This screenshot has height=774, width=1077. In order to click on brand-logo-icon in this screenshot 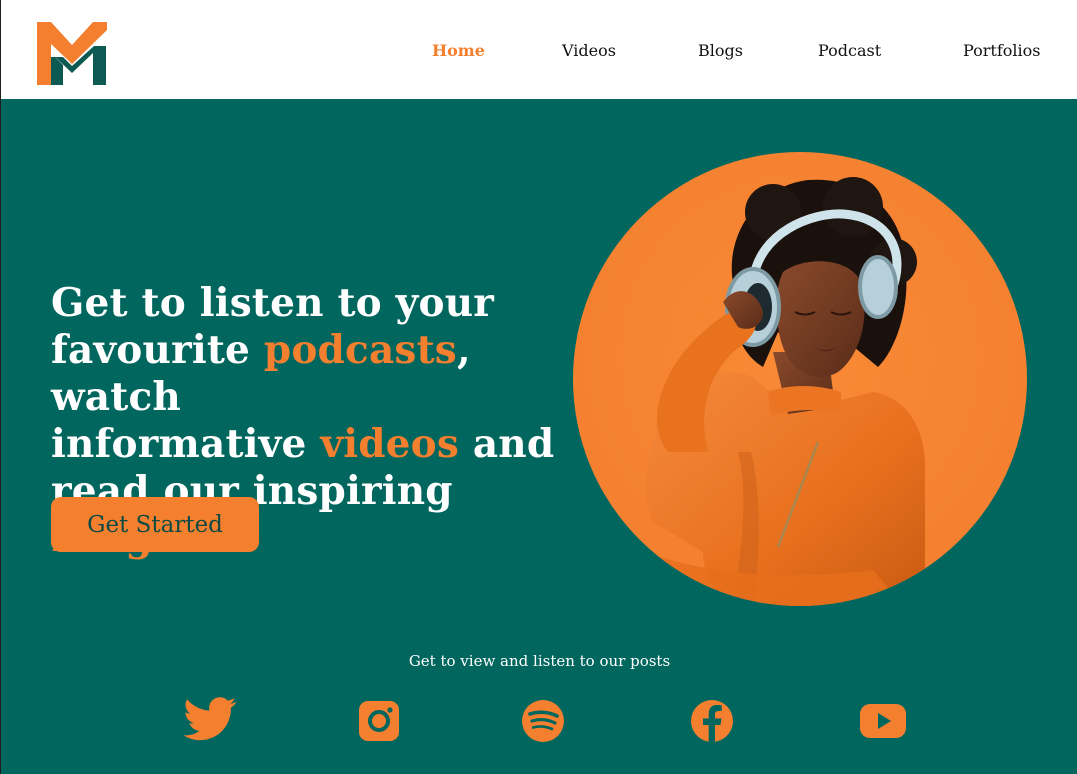, I will do `click(72, 53)`.